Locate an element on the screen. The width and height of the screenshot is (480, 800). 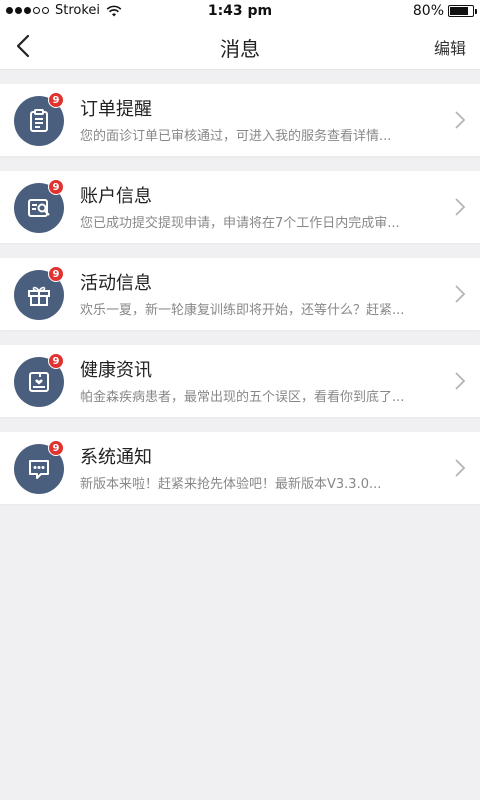
status-bar: Strokei 1:43 pm 80% is located at coordinates (240, 11).